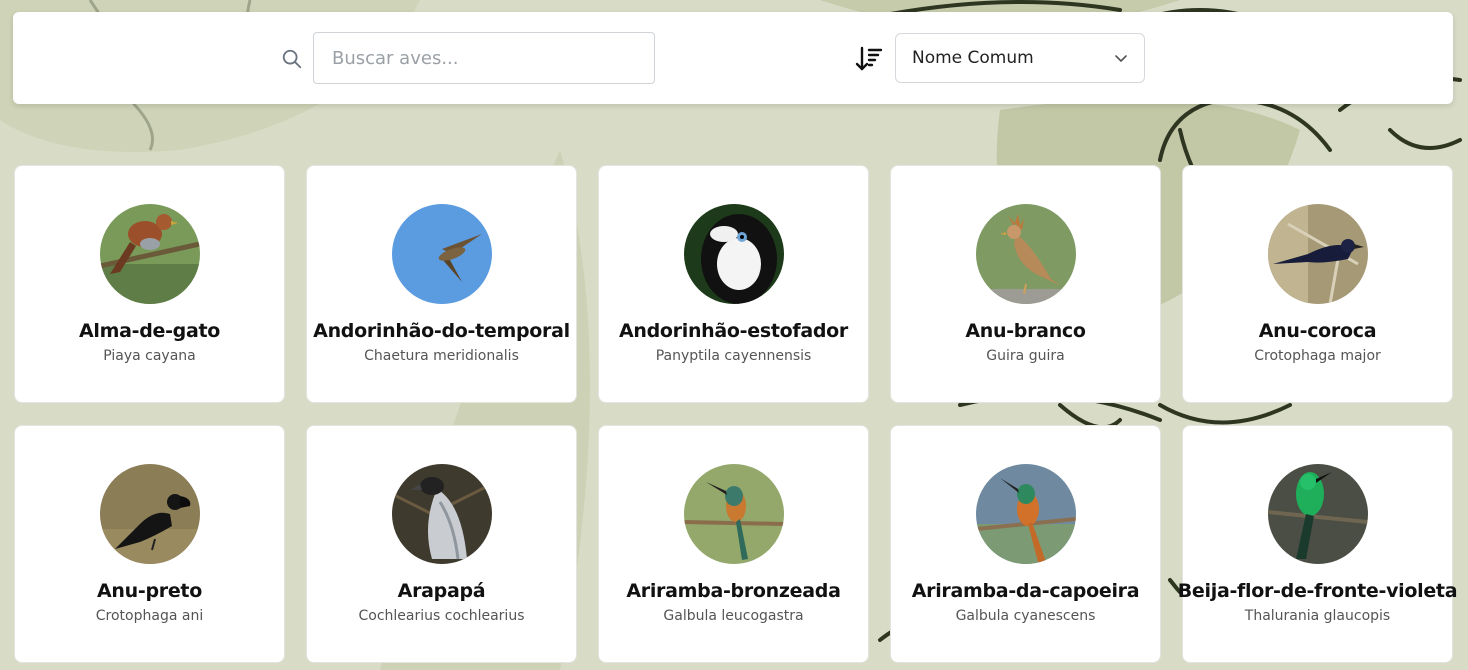  I want to click on bird-scientific-name: Thalurania glaucopis, so click(1317, 616).